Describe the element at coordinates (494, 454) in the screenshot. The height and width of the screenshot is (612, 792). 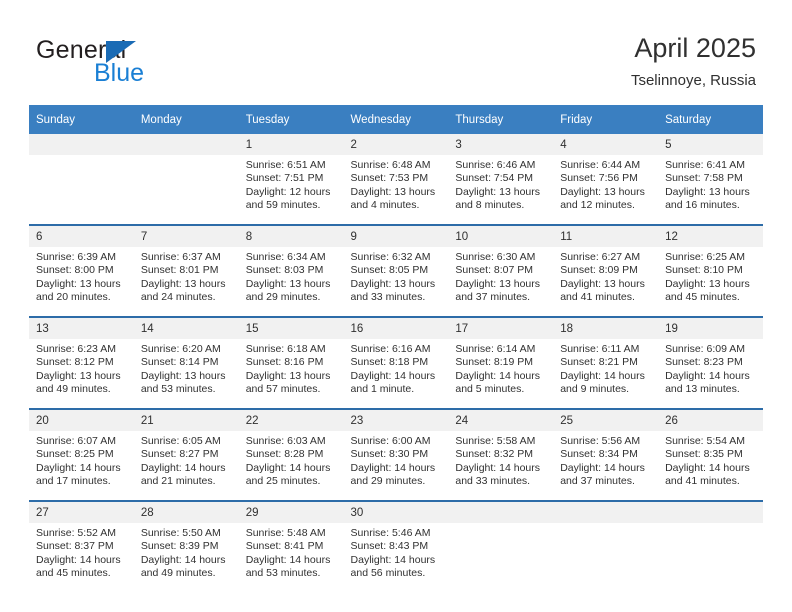
I see `sunset-text: Sunset: 8:32 PM` at that location.